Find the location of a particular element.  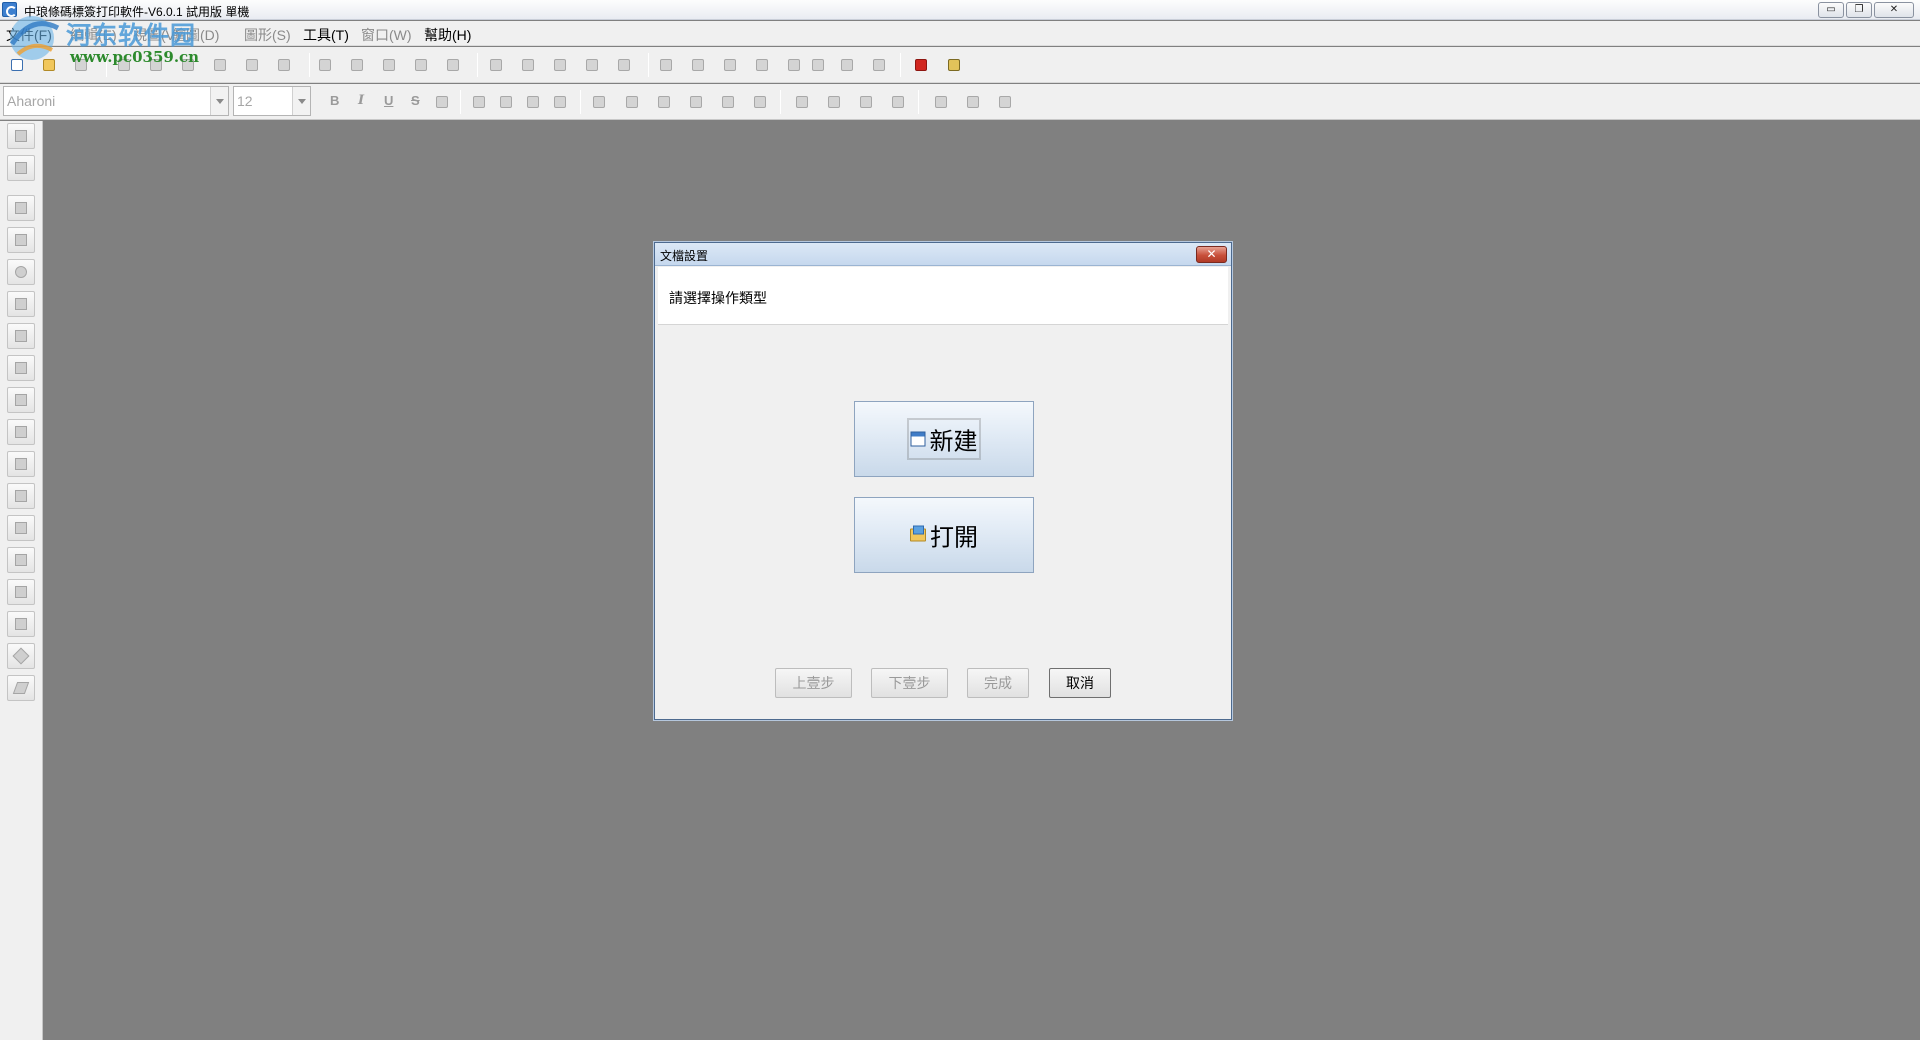

dialog-title-bar: 文檔設置 ✕ is located at coordinates (943, 254).